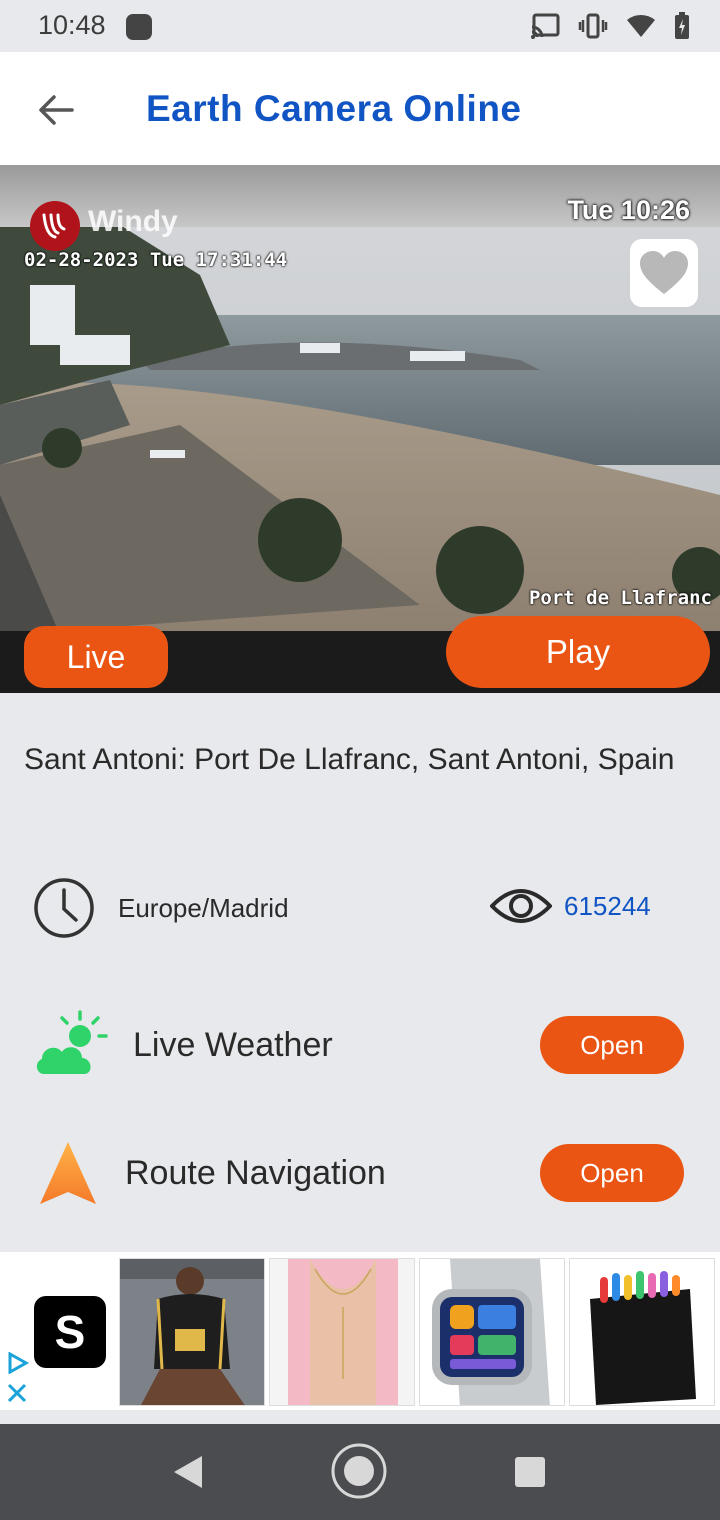 The height and width of the screenshot is (1520, 720). I want to click on weather-icon, so click(72, 1042).